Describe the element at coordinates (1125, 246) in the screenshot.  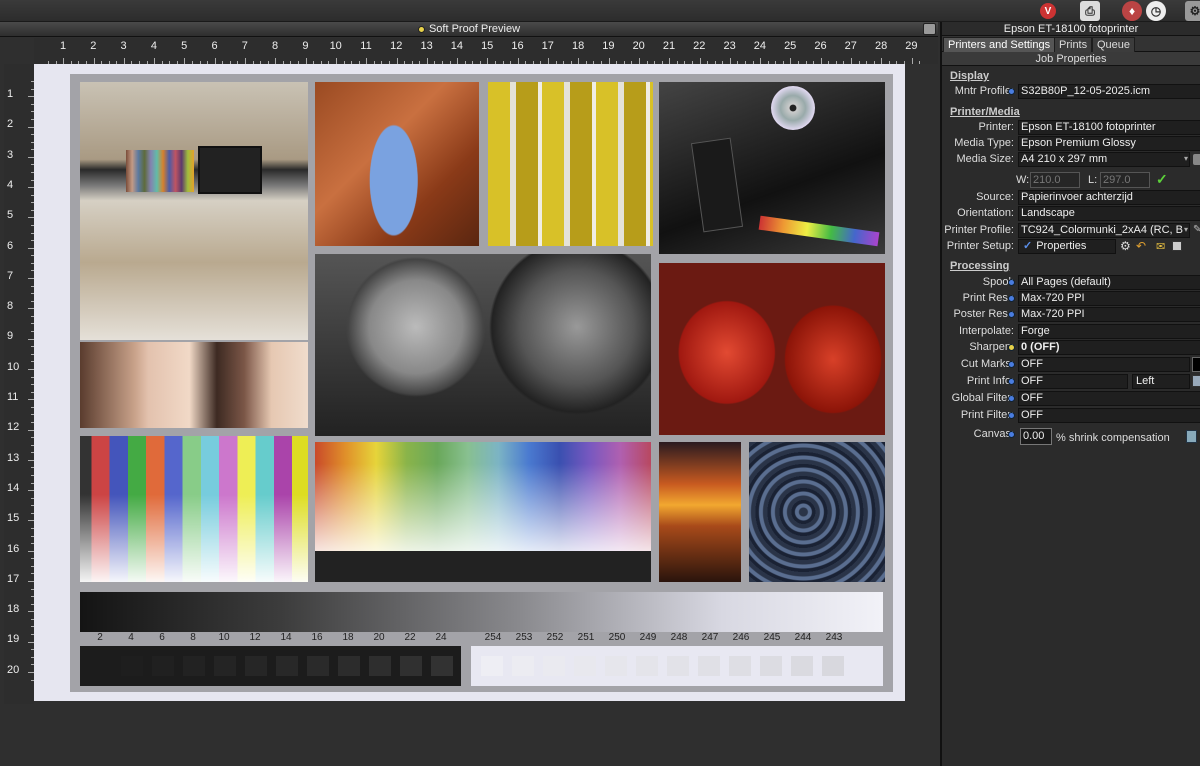
I see `settings-gear-icon: ⚙` at that location.